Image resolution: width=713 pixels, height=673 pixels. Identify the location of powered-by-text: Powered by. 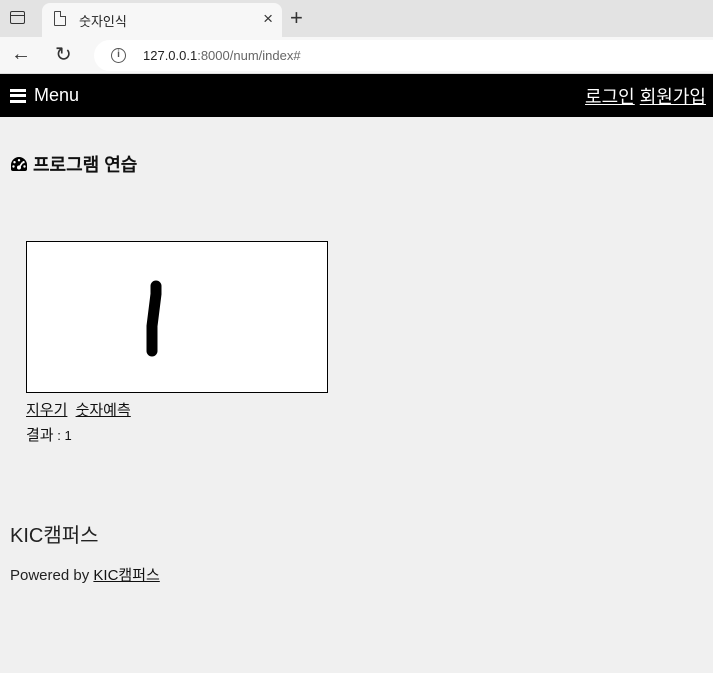
(52, 575).